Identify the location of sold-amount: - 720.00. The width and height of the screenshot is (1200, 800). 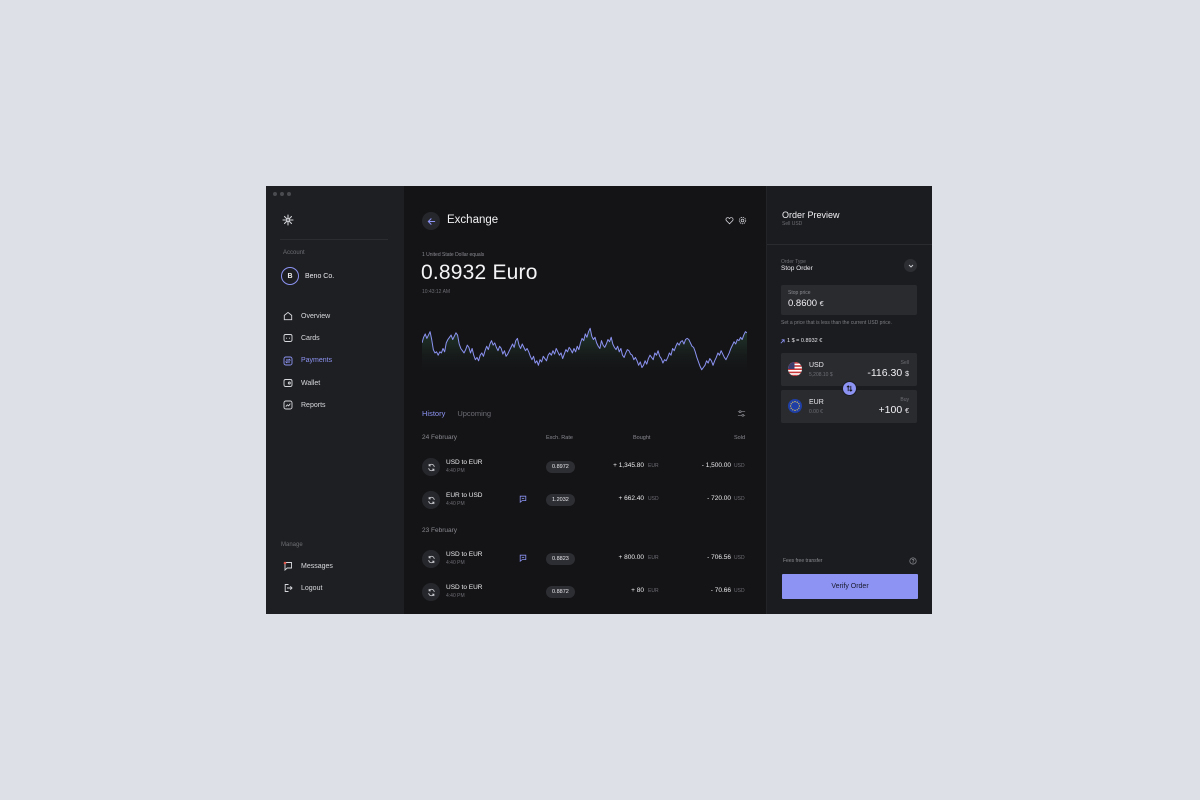
(719, 498).